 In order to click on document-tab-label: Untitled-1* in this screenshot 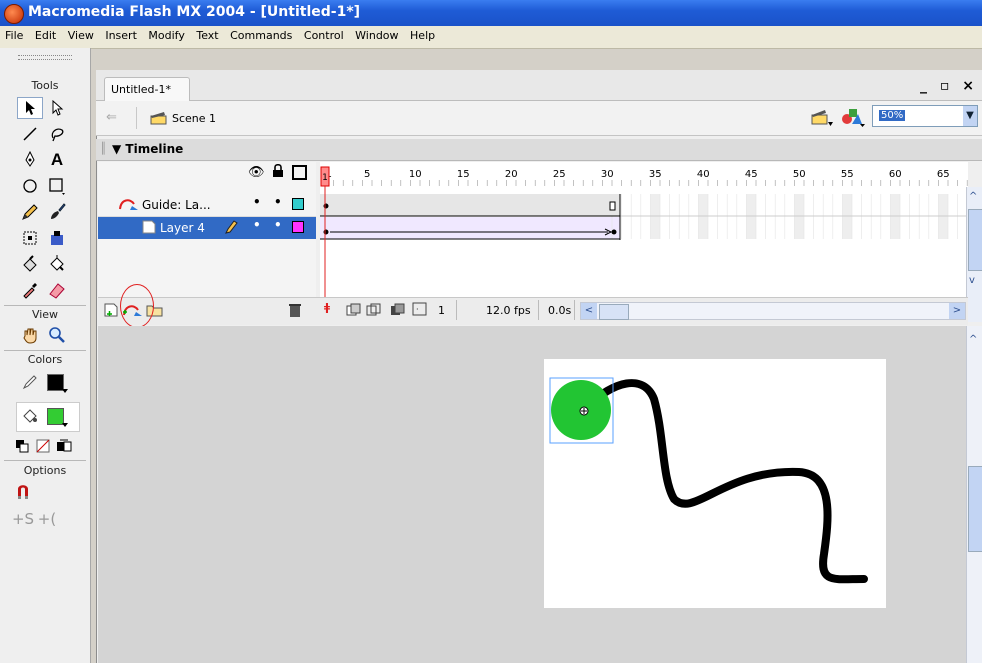, I will do `click(141, 89)`.